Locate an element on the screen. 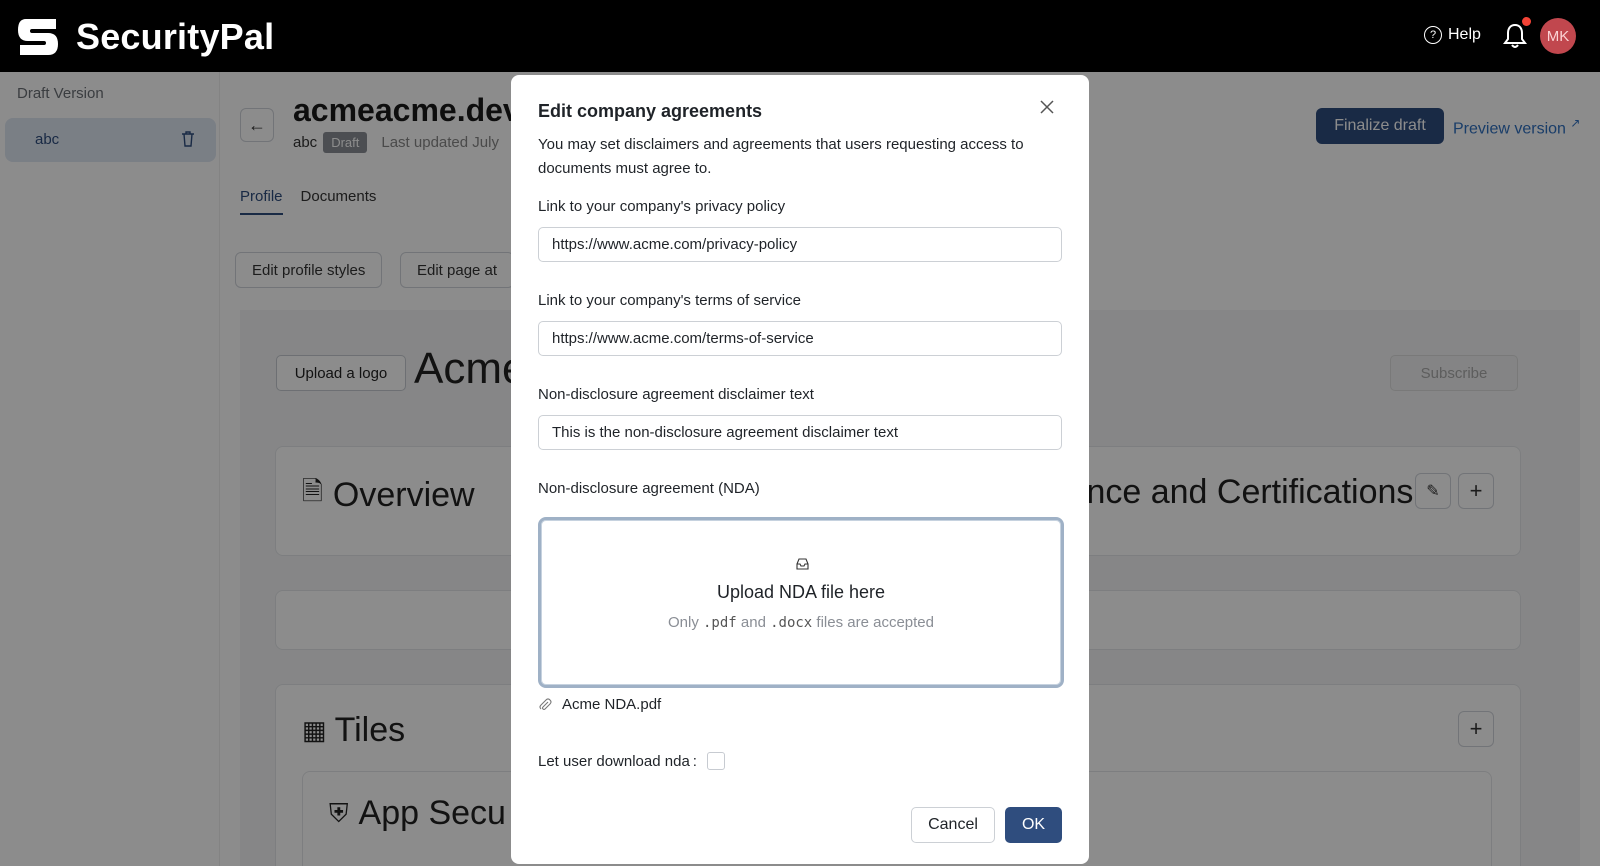 The width and height of the screenshot is (1600, 866). dropzone-hint: Only .pdf and .docx files are accepted is located at coordinates (801, 622).